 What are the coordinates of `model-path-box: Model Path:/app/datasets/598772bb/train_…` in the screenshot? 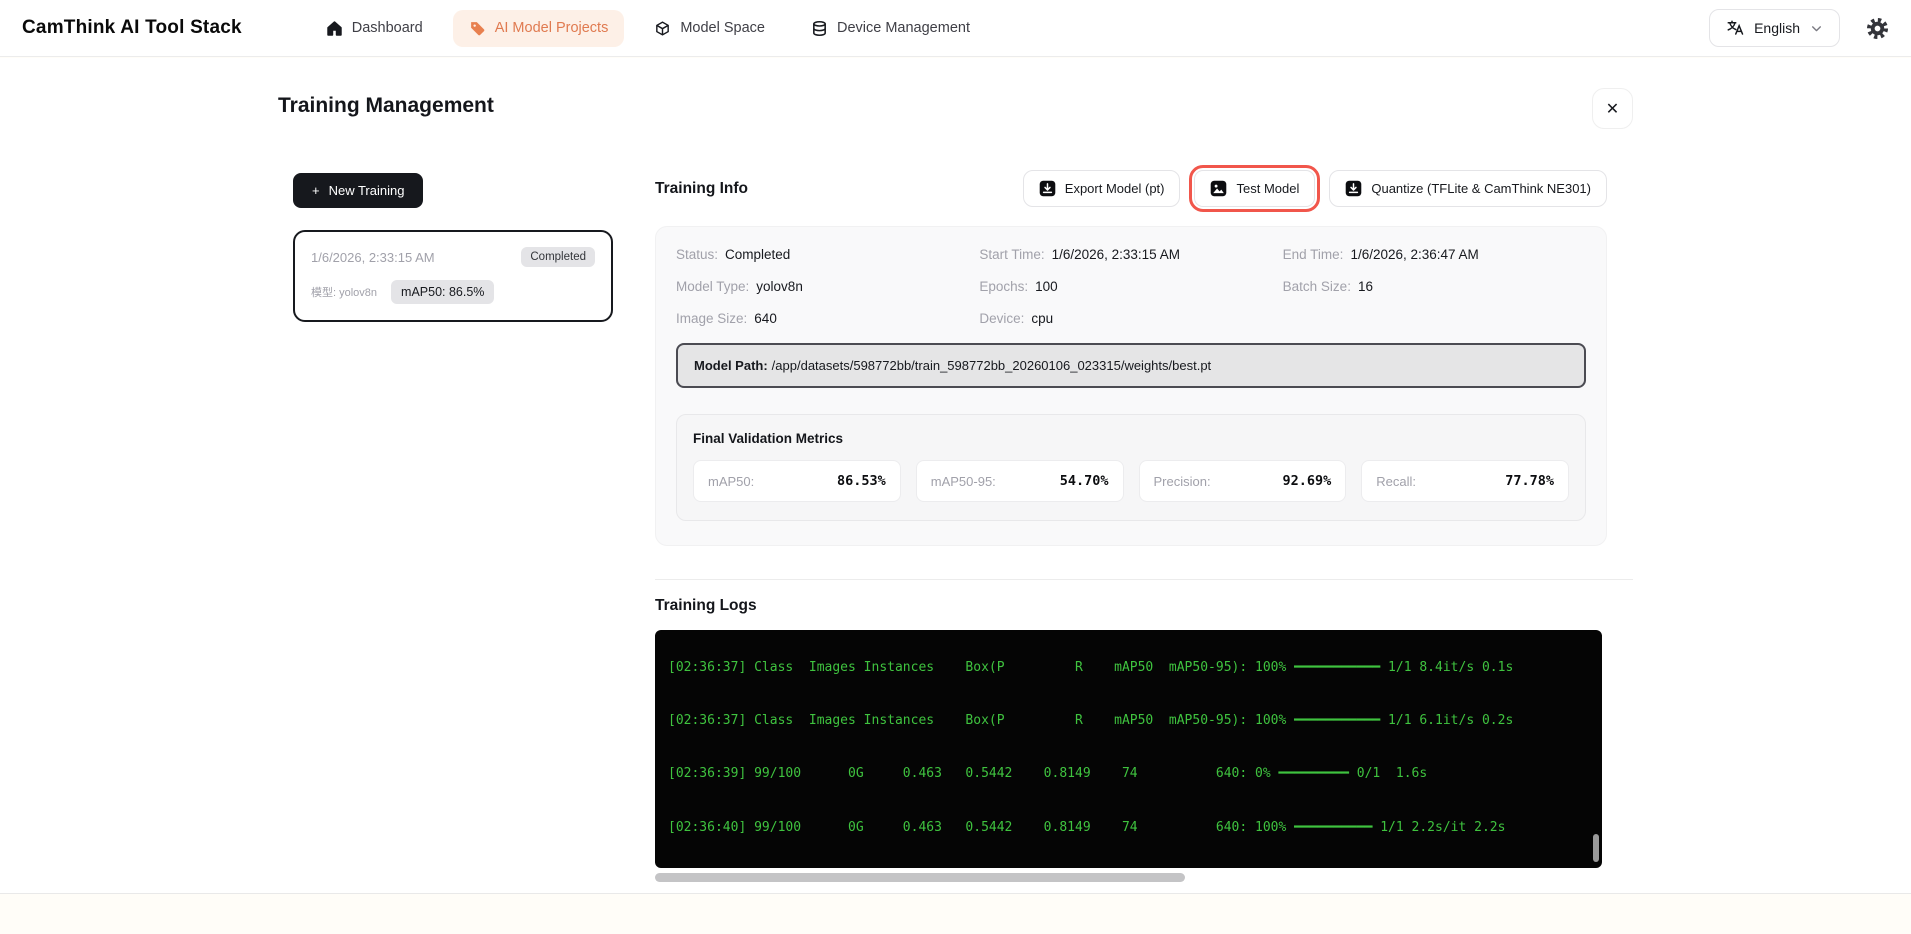 It's located at (1131, 365).